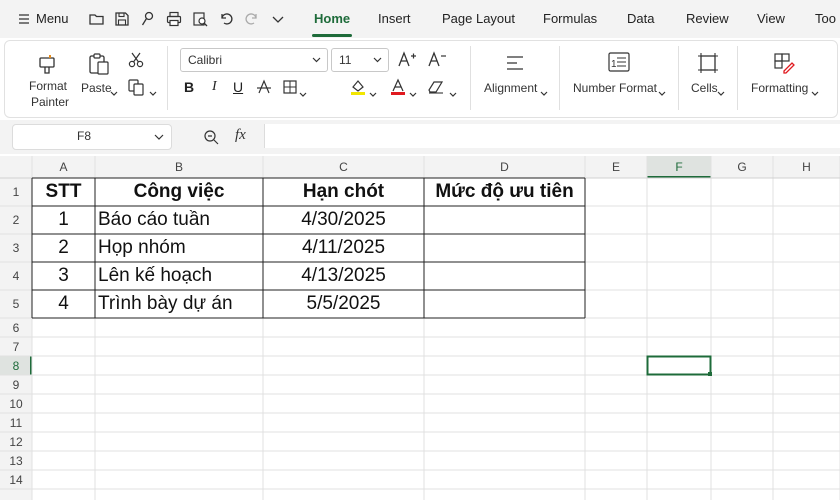 This screenshot has width=840, height=500. What do you see at coordinates (504, 167) in the screenshot?
I see `column-header-d: D` at bounding box center [504, 167].